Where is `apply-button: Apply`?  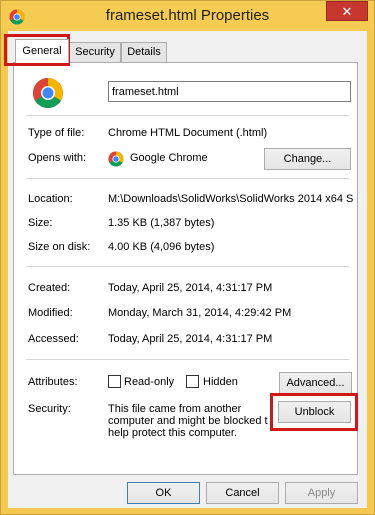 apply-button: Apply is located at coordinates (321, 493).